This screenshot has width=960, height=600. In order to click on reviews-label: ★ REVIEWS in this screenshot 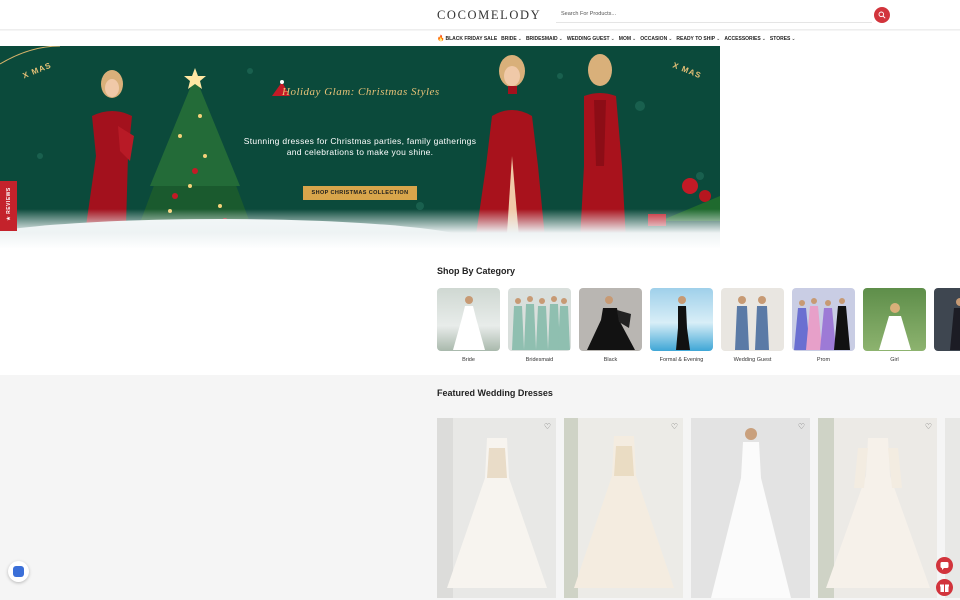, I will do `click(9, 204)`.